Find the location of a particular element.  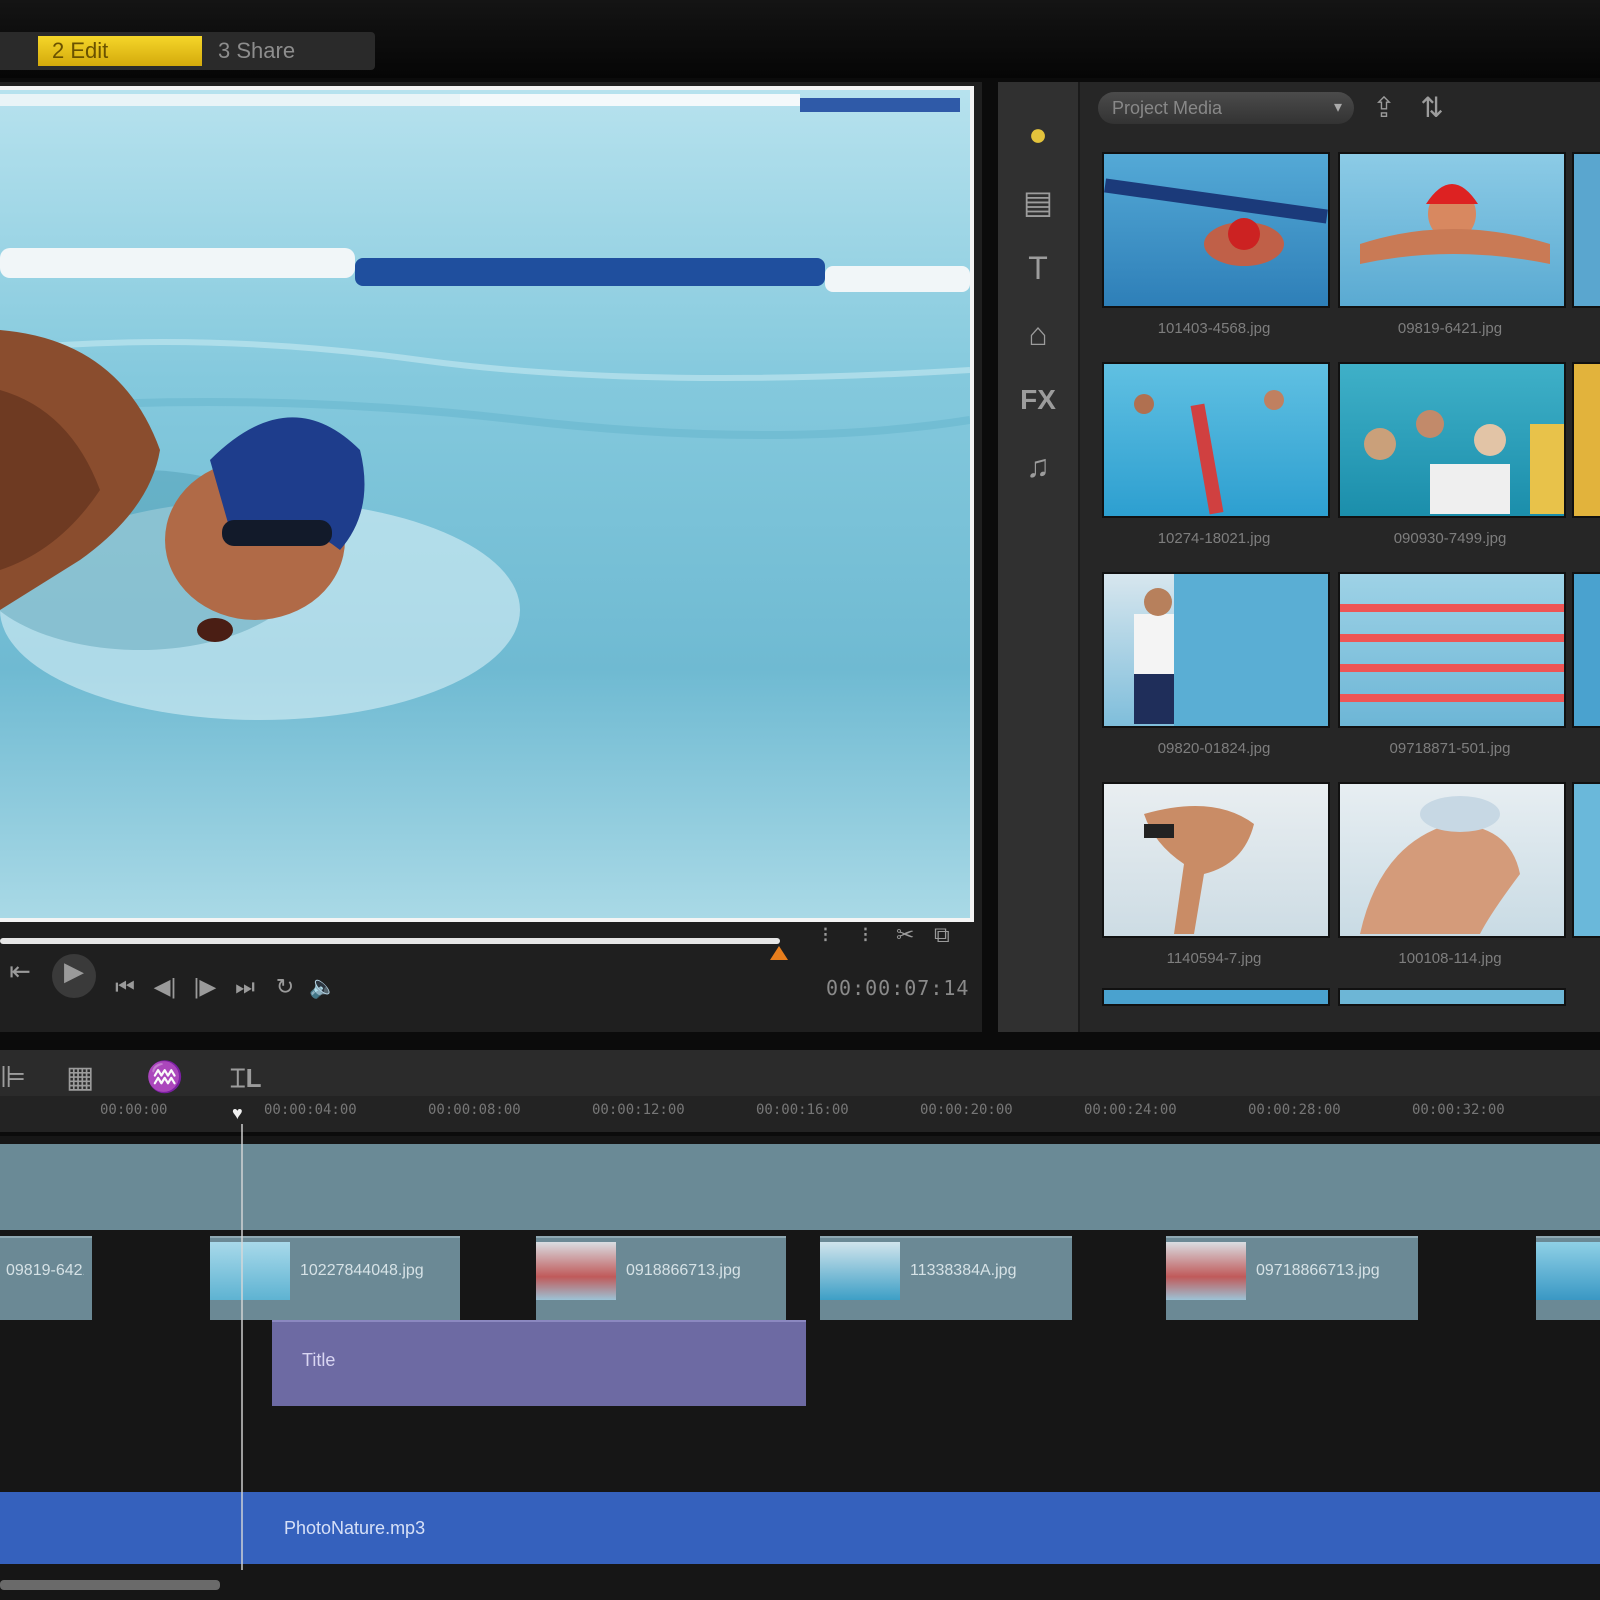

trim-mode-icon: ⇤ is located at coordinates (20, 971).